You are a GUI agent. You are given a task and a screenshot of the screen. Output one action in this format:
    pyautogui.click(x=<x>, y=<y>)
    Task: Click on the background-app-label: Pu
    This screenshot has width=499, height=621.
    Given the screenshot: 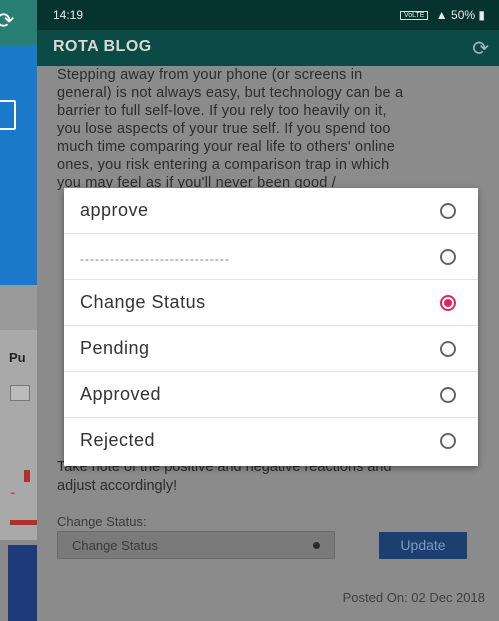 What is the action you would take?
    pyautogui.click(x=17, y=357)
    